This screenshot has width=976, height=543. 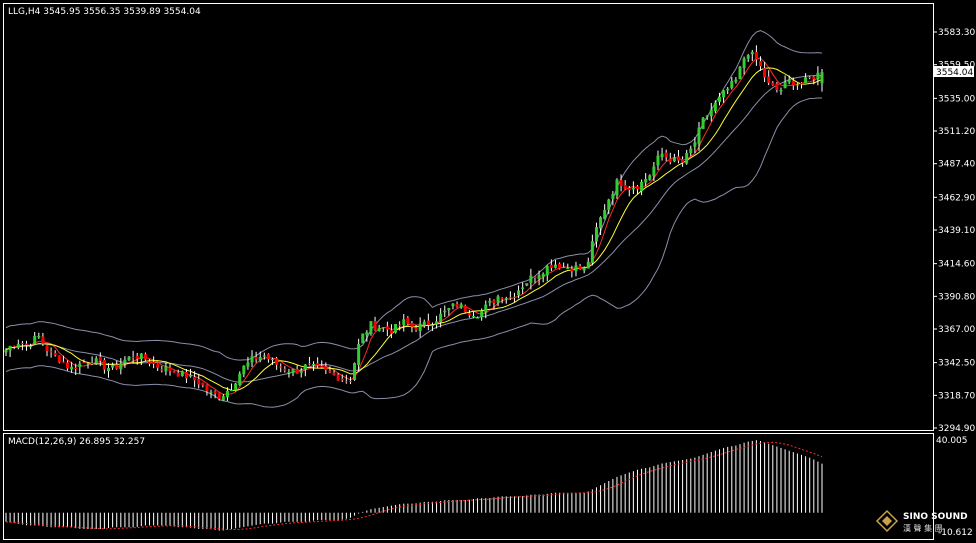 I want to click on logo-subtitle: 漢 聲 集 團, so click(x=923, y=528).